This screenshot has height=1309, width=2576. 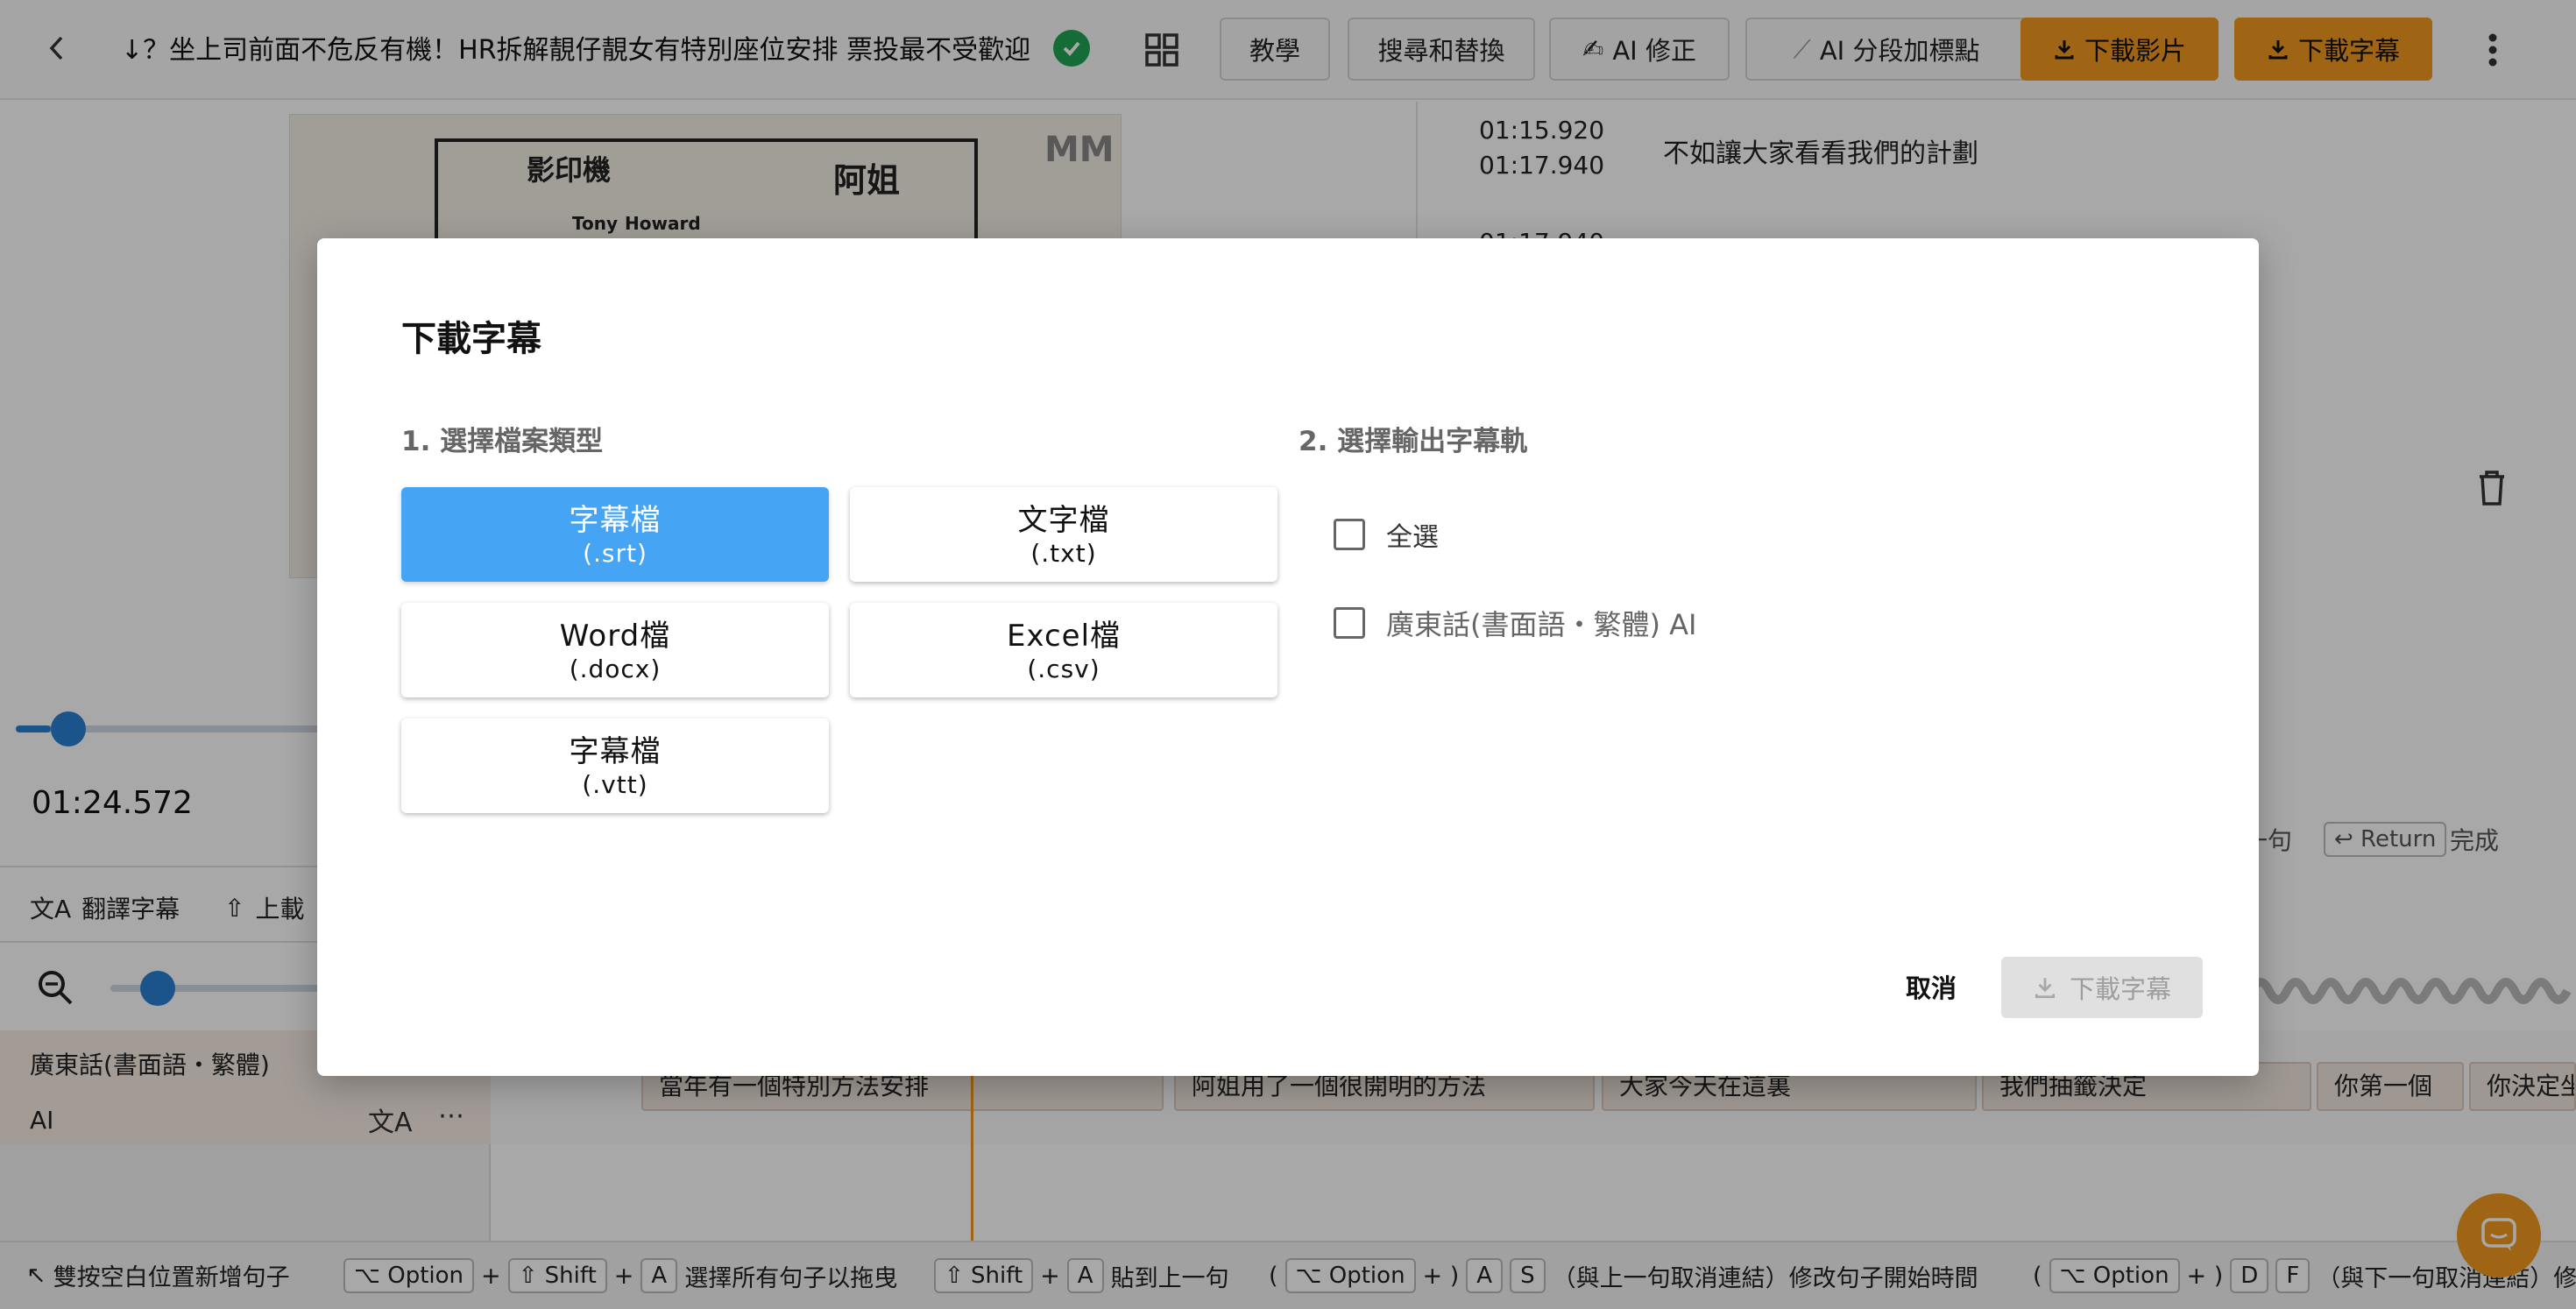 I want to click on format-ext: (.docx), so click(x=615, y=668).